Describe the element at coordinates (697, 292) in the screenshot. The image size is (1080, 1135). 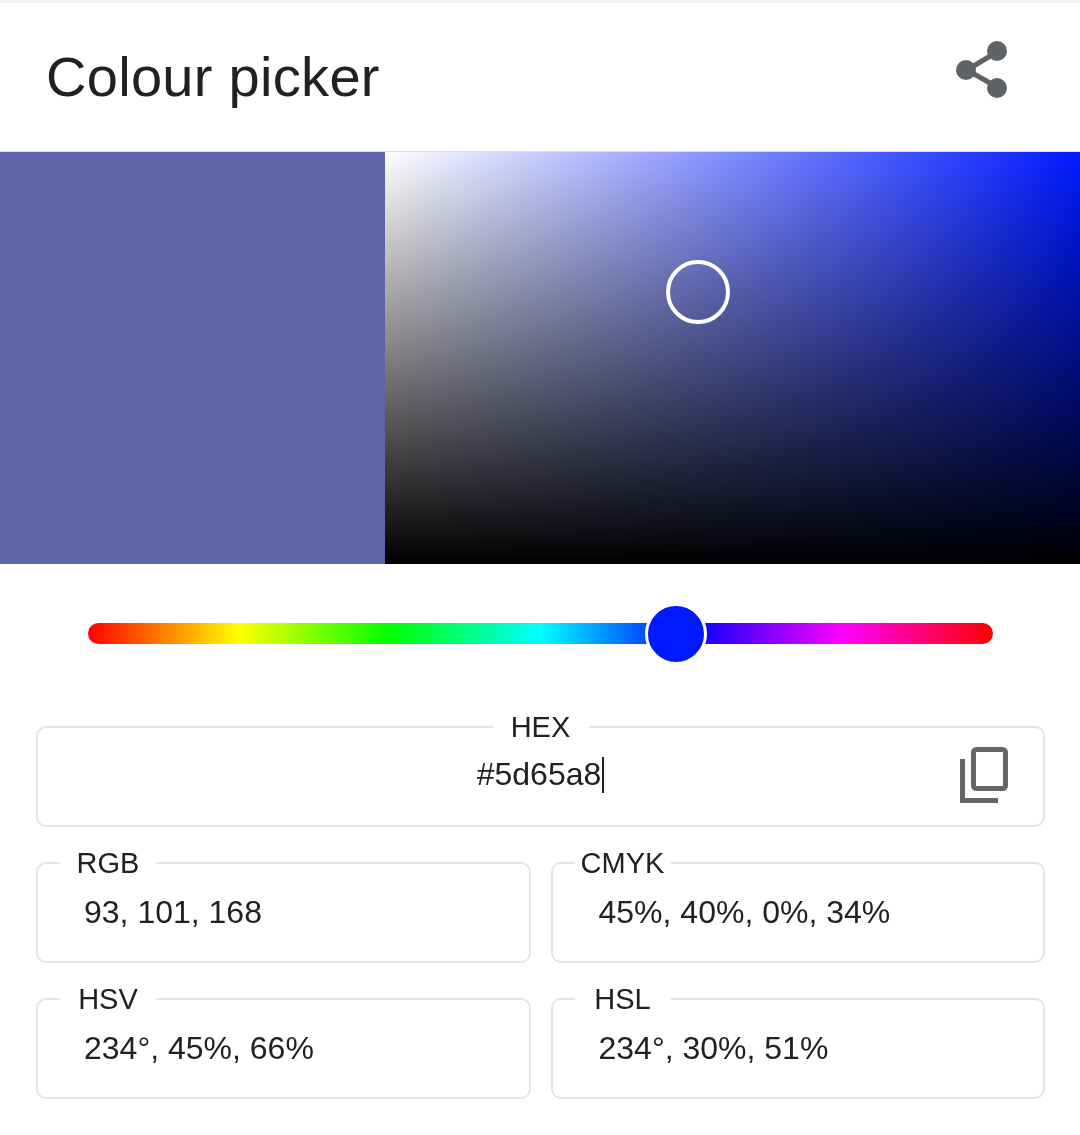
I see `picker-handle` at that location.